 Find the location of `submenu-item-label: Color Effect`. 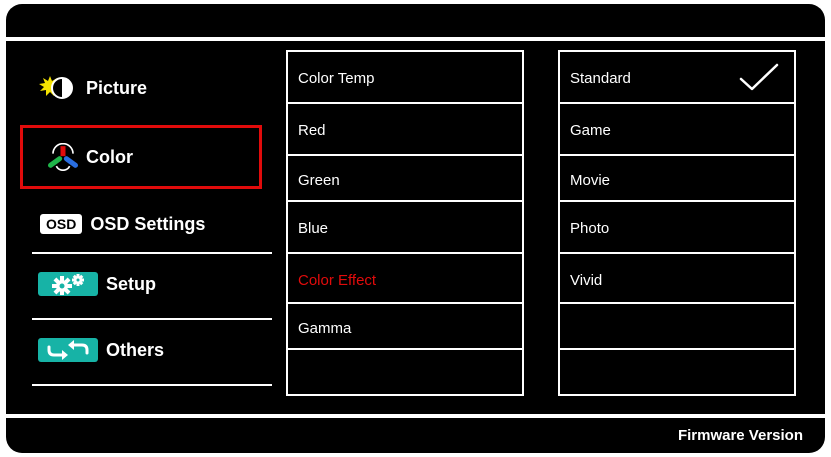

submenu-item-label: Color Effect is located at coordinates (337, 280).